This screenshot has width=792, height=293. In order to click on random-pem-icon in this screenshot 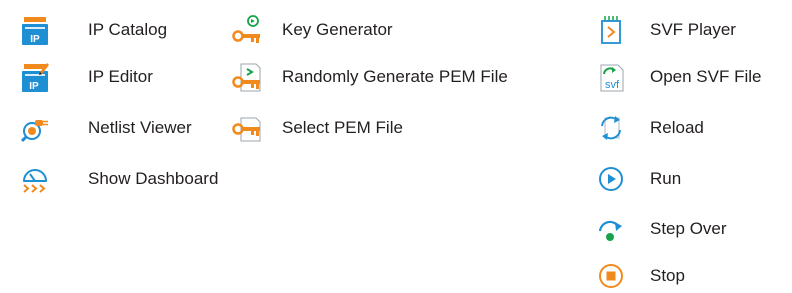, I will do `click(247, 77)`.